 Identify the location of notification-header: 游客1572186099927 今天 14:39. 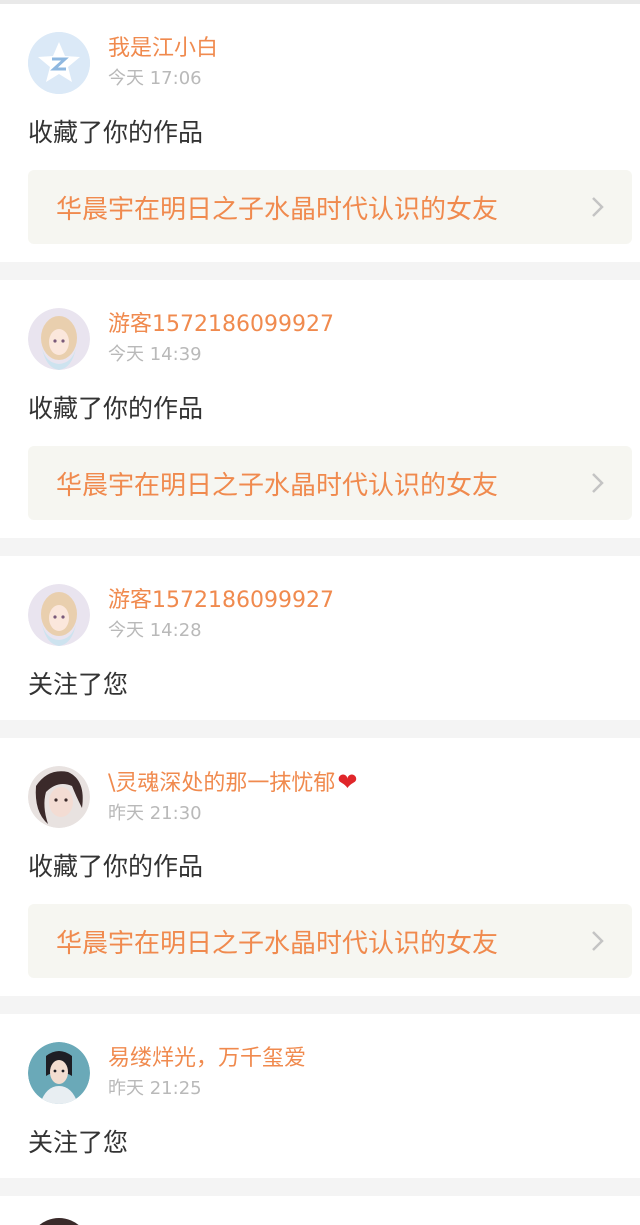
(320, 339).